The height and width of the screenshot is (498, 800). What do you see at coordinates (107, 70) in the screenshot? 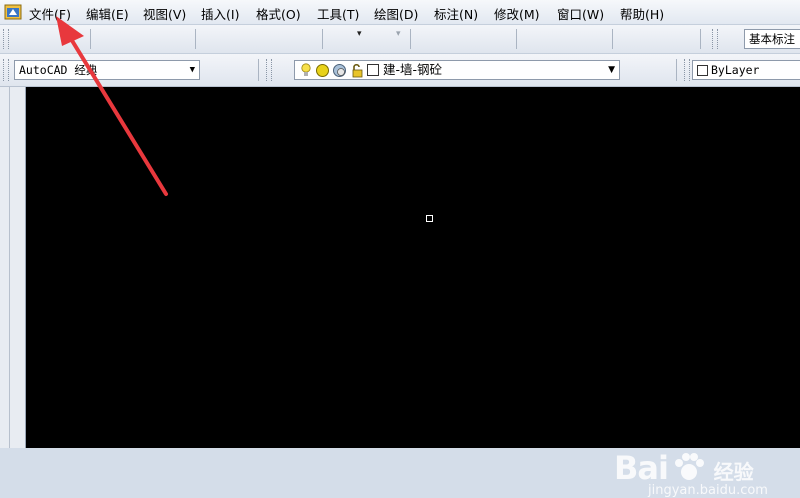
I see `workspace-combo: AutoCAD 经典 ▼` at bounding box center [107, 70].